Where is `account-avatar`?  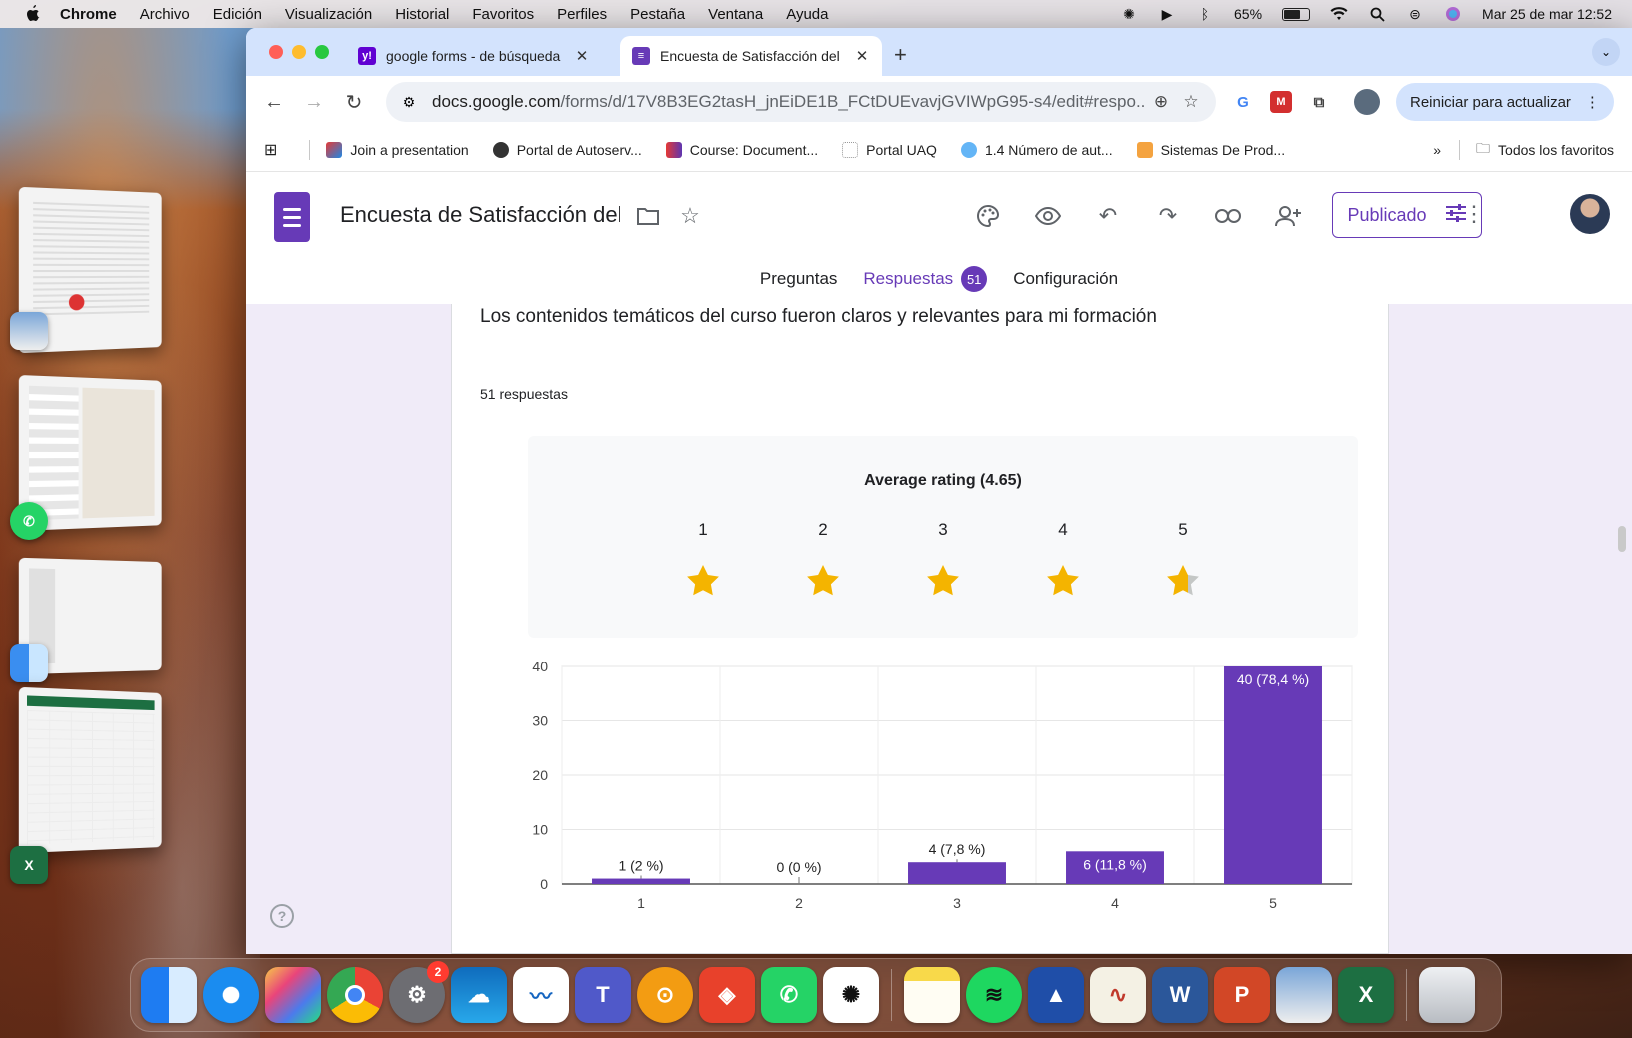
account-avatar is located at coordinates (1590, 214).